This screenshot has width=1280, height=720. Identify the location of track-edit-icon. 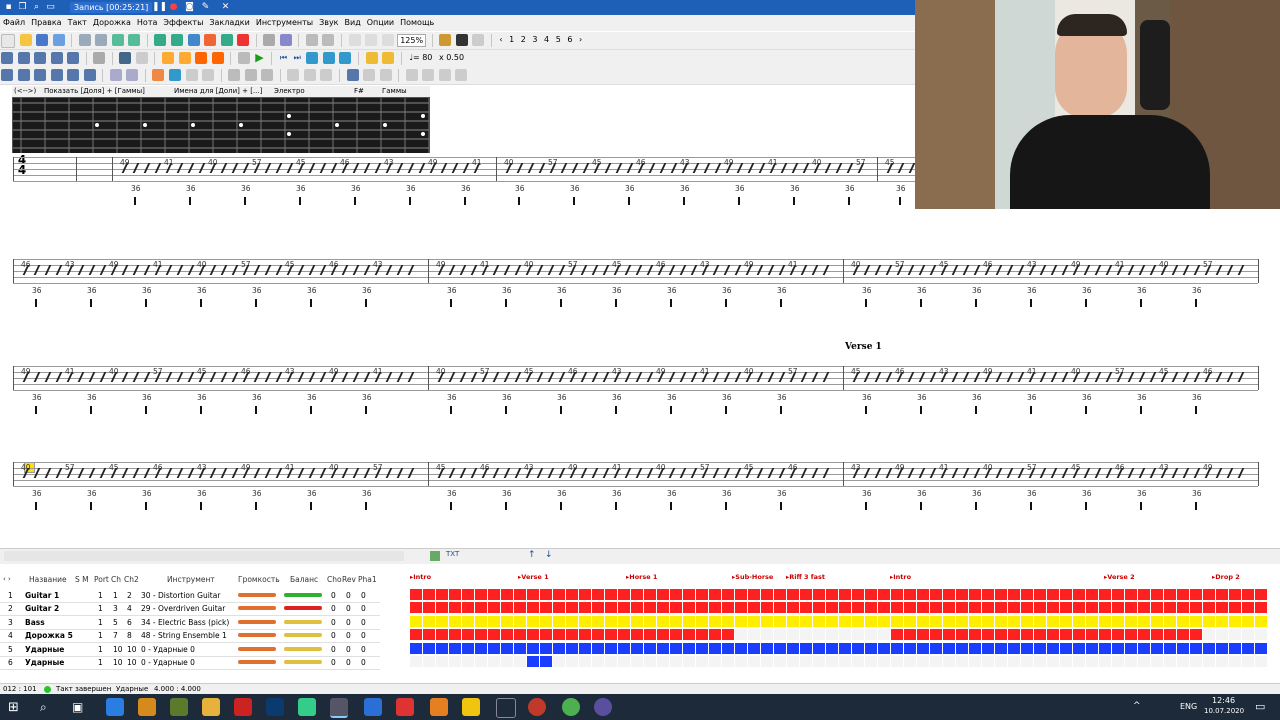
(435, 556).